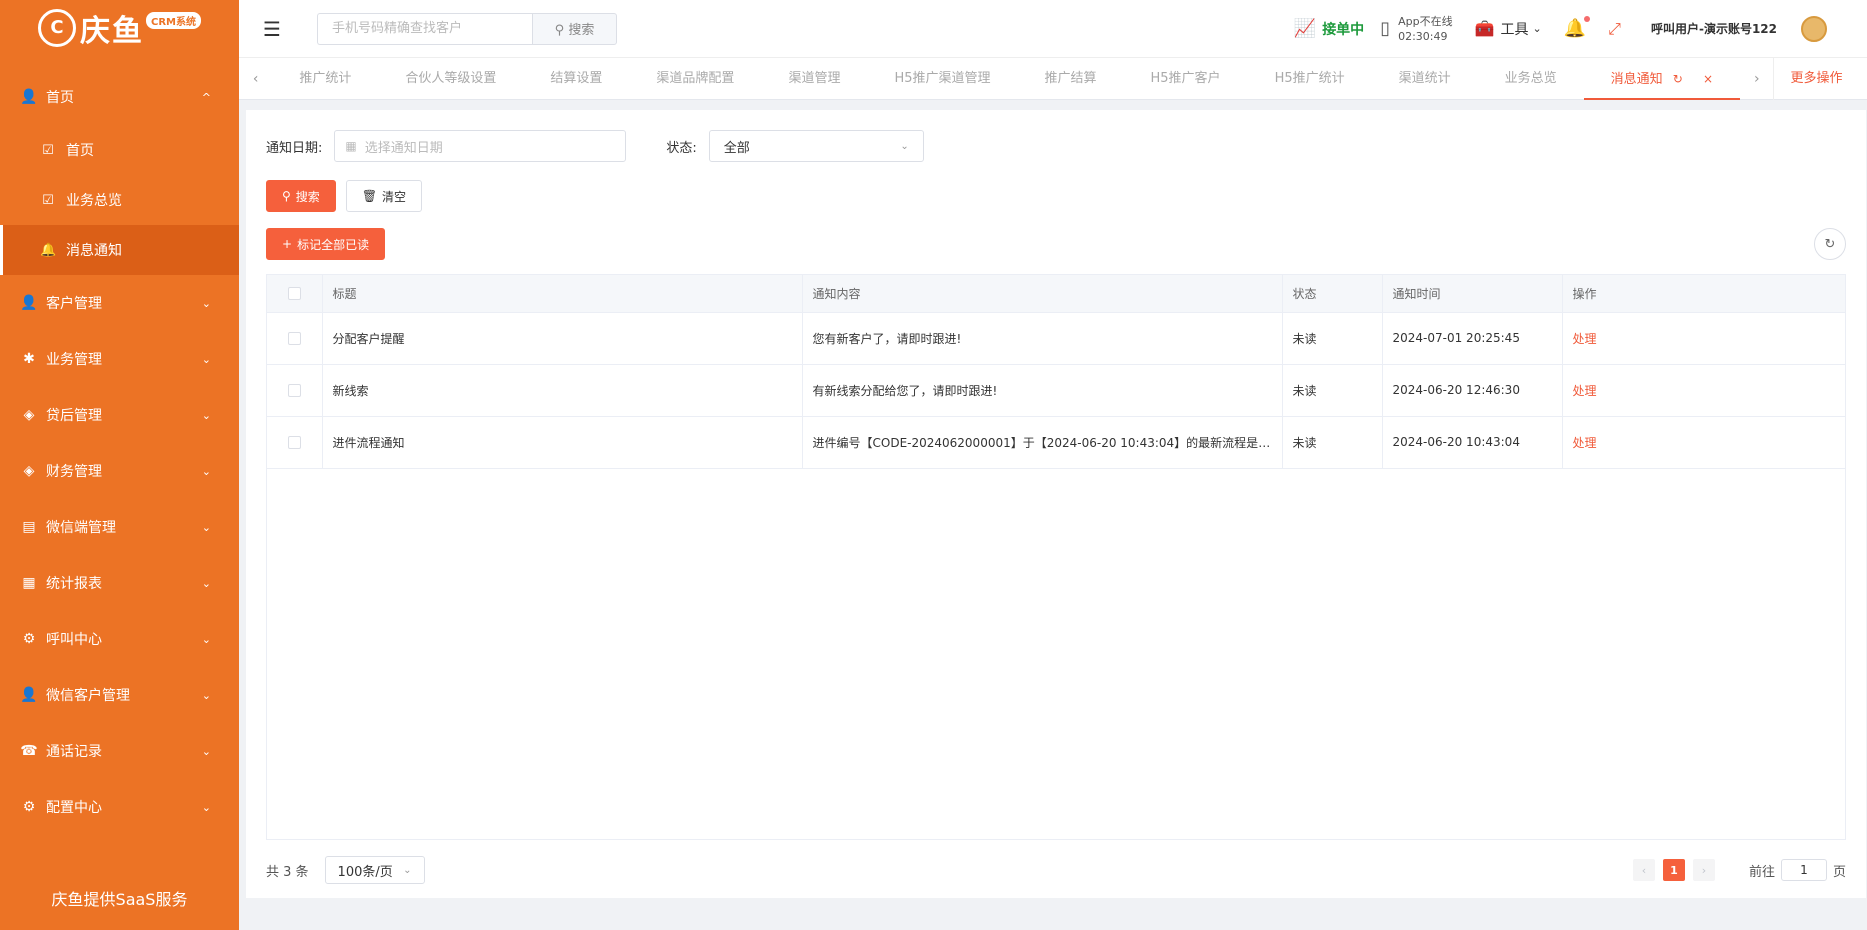 The width and height of the screenshot is (1867, 930). I want to click on hamburger-menu-icon: ☰, so click(275, 29).